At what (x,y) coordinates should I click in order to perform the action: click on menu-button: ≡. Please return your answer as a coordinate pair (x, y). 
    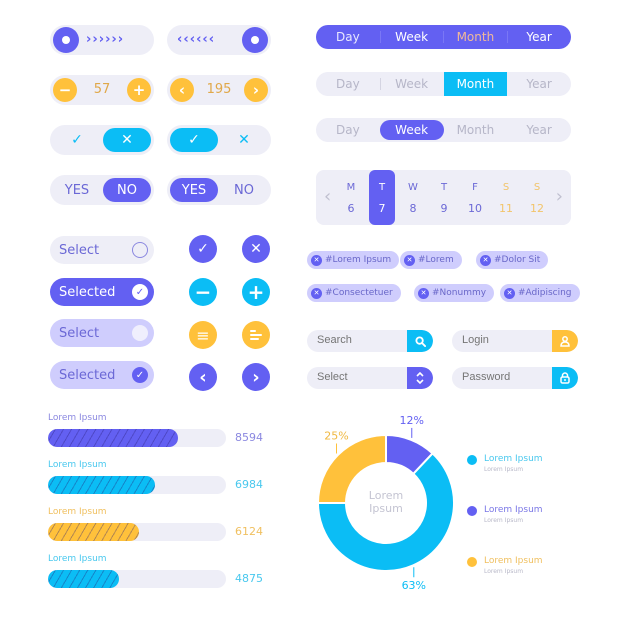
    Looking at the image, I should click on (203, 335).